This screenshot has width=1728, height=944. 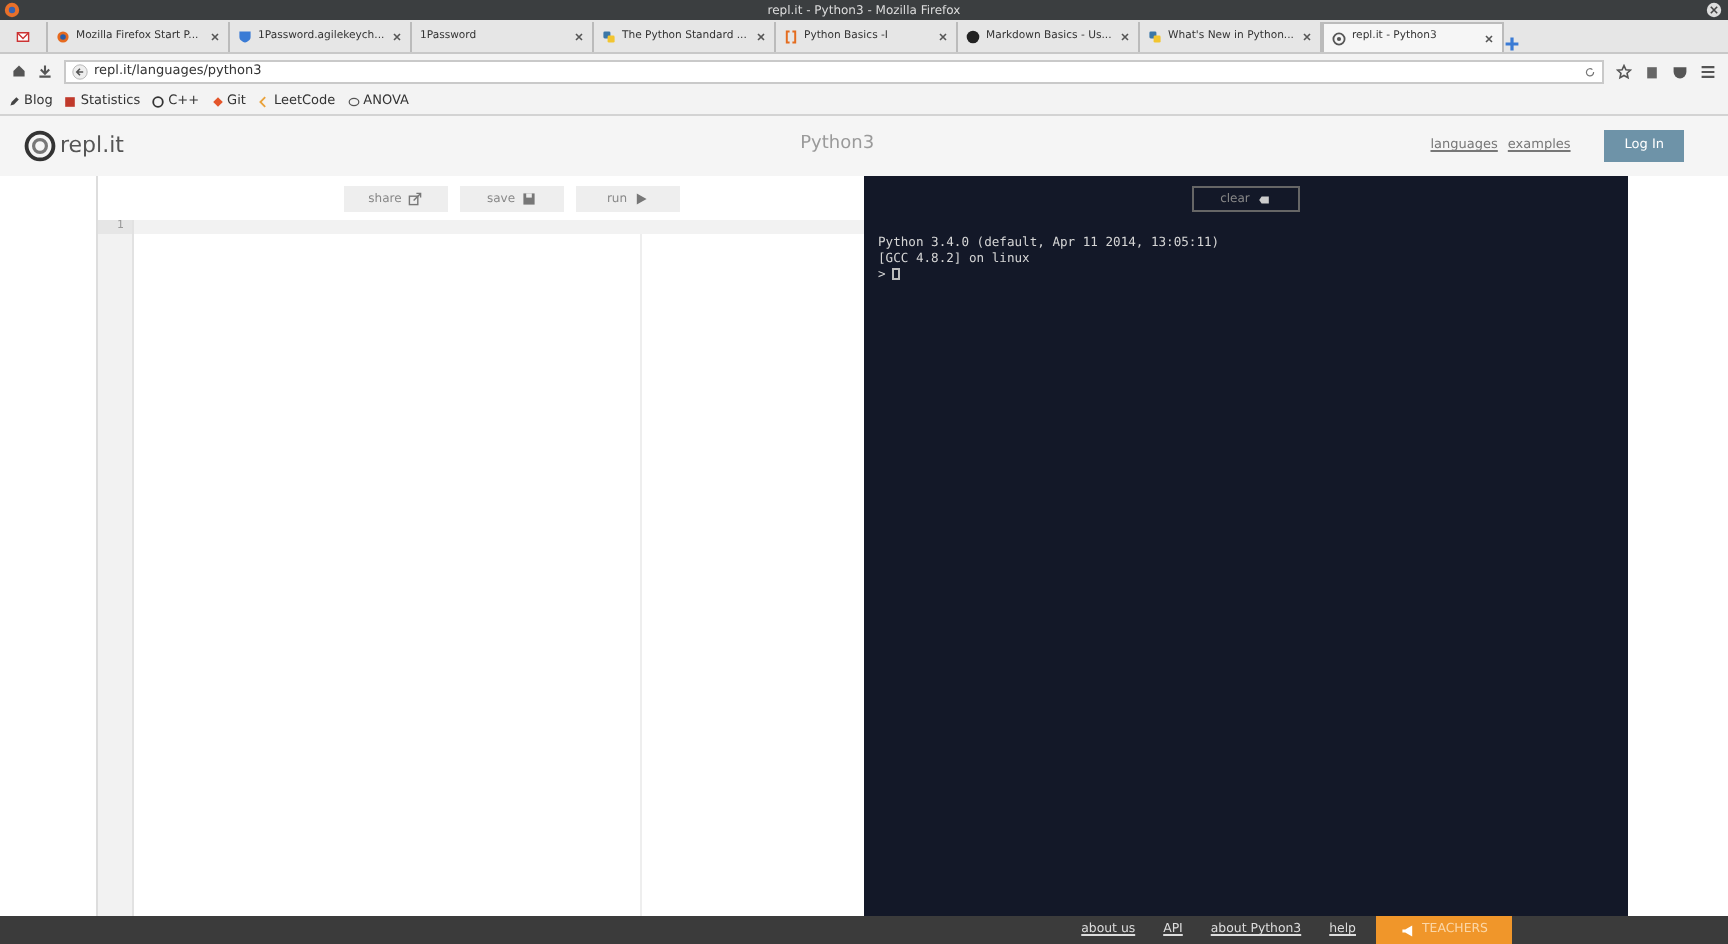 I want to click on play-icon, so click(x=640, y=198).